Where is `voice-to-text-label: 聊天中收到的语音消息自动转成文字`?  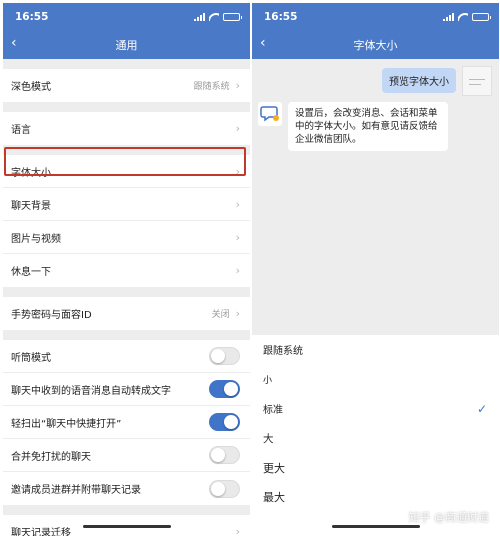
voice-to-text-label: 聊天中收到的语音消息自动转成文字 is located at coordinates (91, 391).